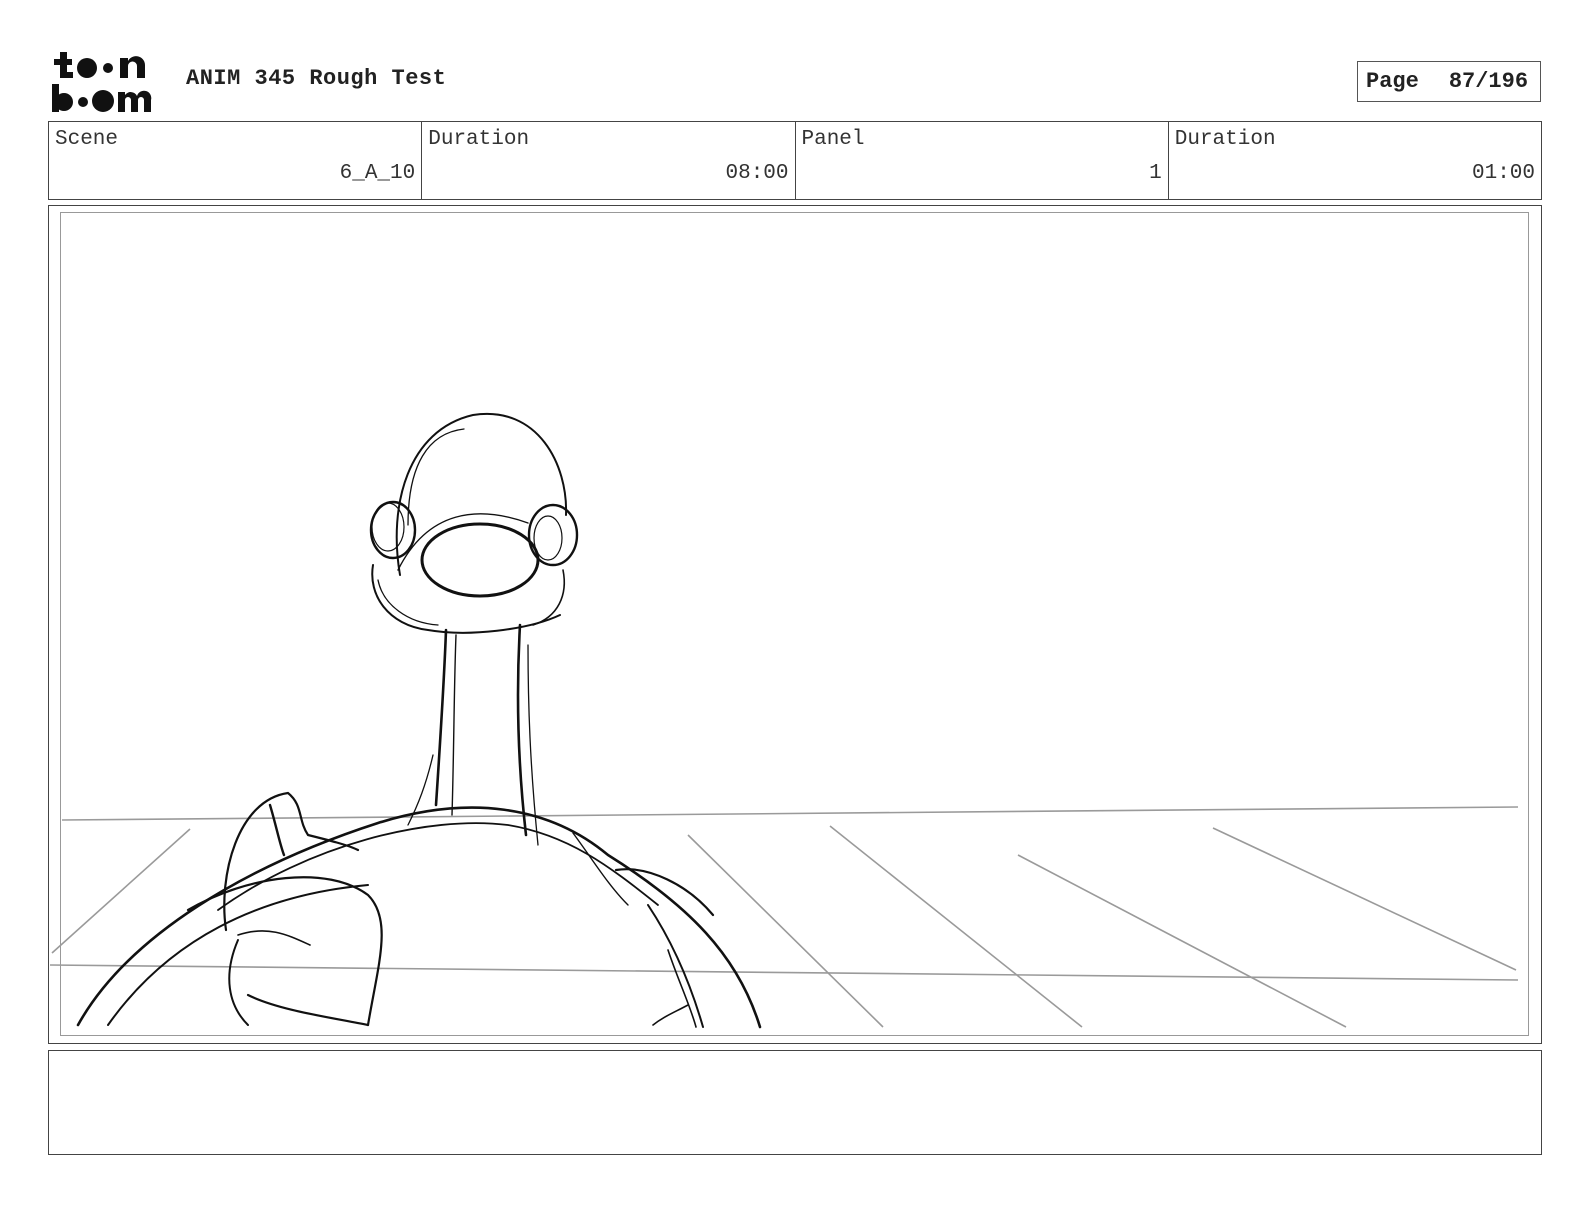  What do you see at coordinates (795, 1102) in the screenshot?
I see `panel-notes-box` at bounding box center [795, 1102].